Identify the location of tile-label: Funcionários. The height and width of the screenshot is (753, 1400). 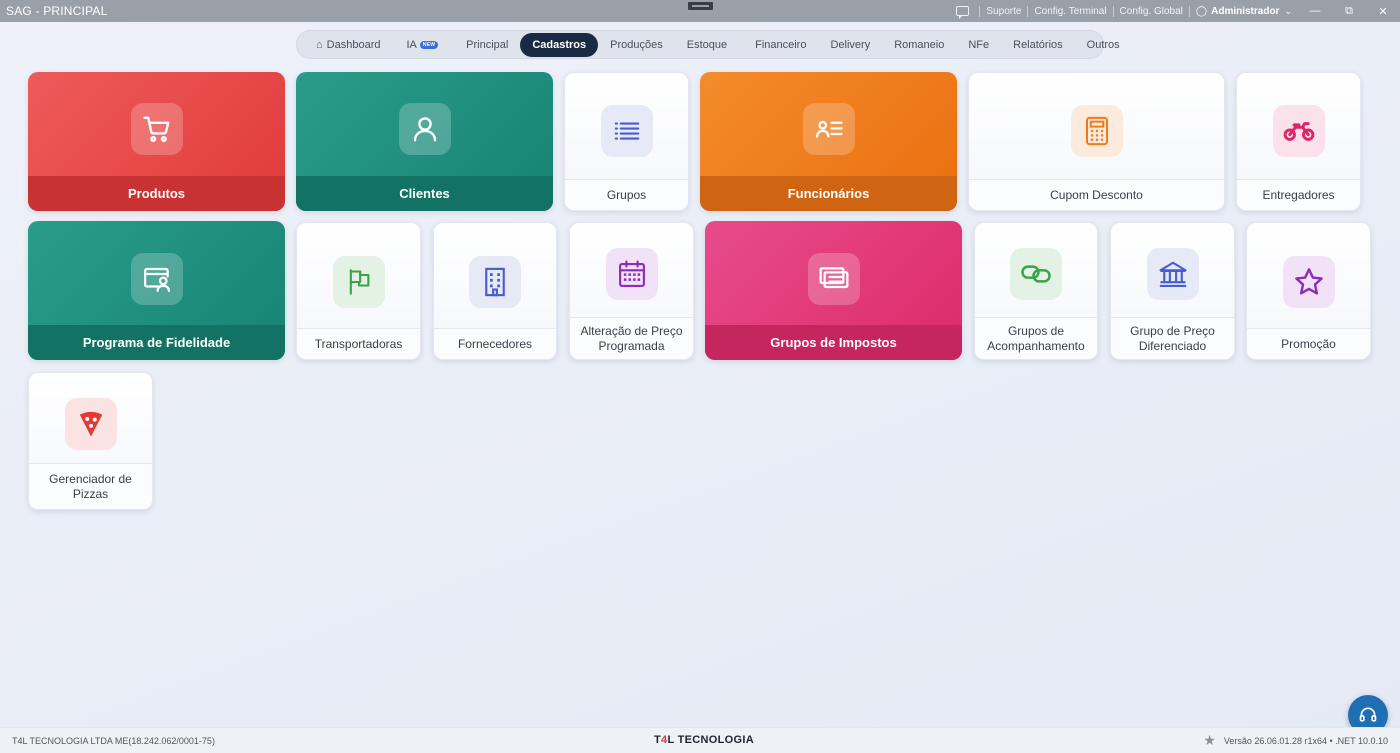
(828, 193).